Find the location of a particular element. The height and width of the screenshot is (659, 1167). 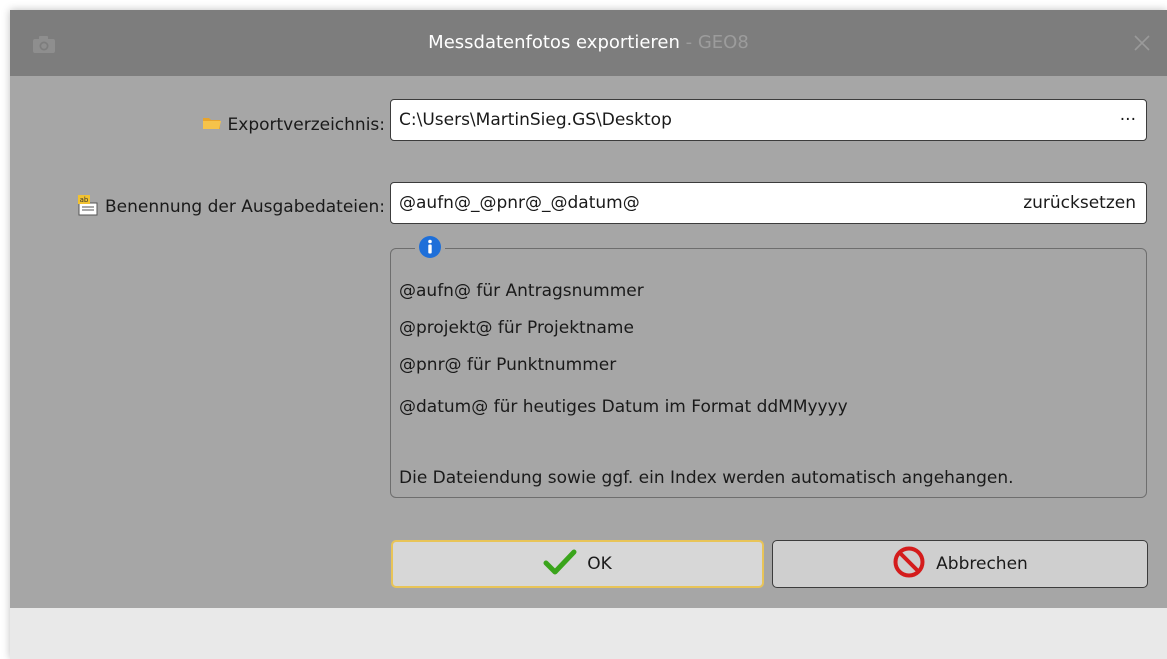

export-dir-label: Exportverzeichnis: is located at coordinates (293, 125).